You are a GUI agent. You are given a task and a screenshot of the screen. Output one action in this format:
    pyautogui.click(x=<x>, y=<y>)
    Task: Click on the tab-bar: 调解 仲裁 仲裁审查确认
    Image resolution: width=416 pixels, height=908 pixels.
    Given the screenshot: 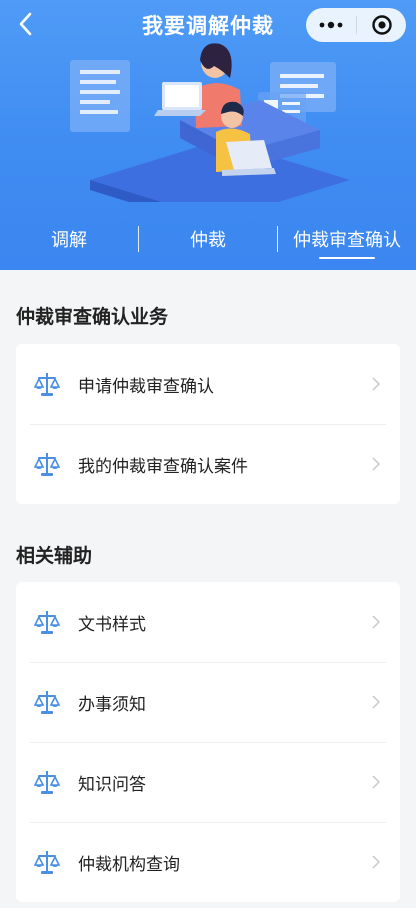 What is the action you would take?
    pyautogui.click(x=208, y=239)
    